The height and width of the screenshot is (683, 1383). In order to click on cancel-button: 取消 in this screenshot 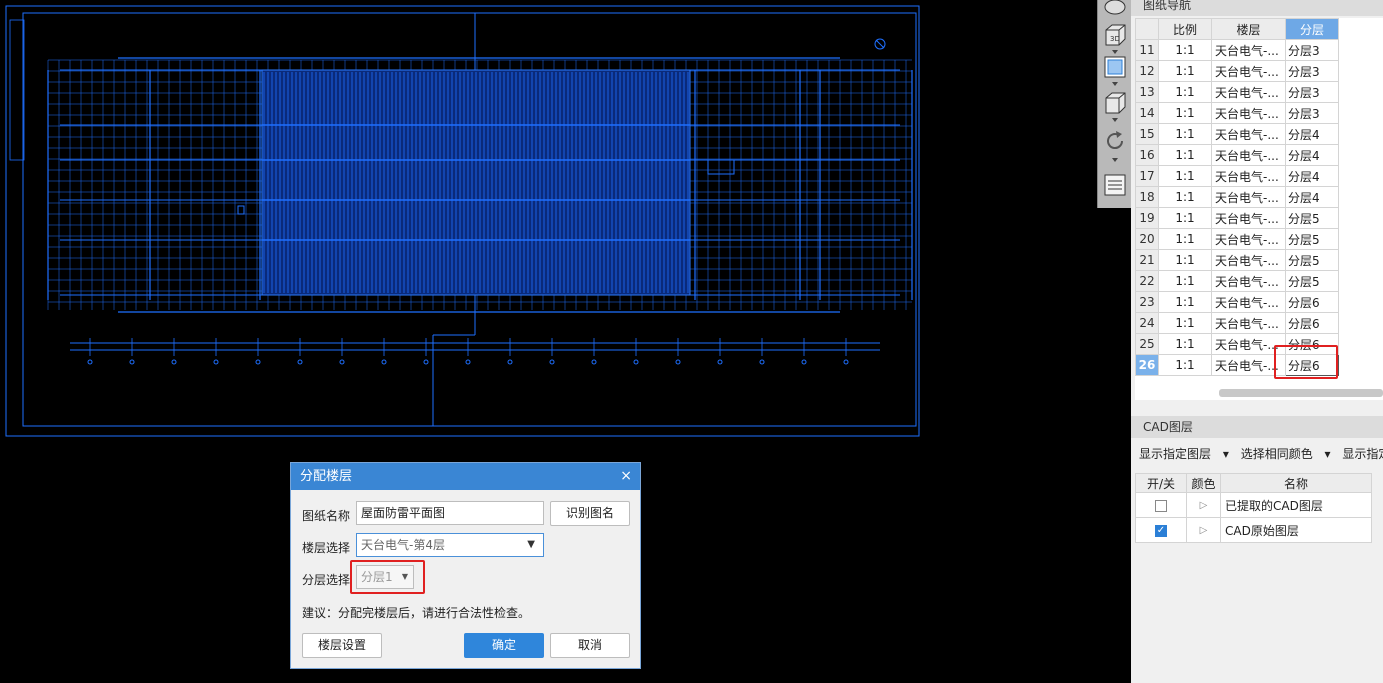, I will do `click(590, 645)`.